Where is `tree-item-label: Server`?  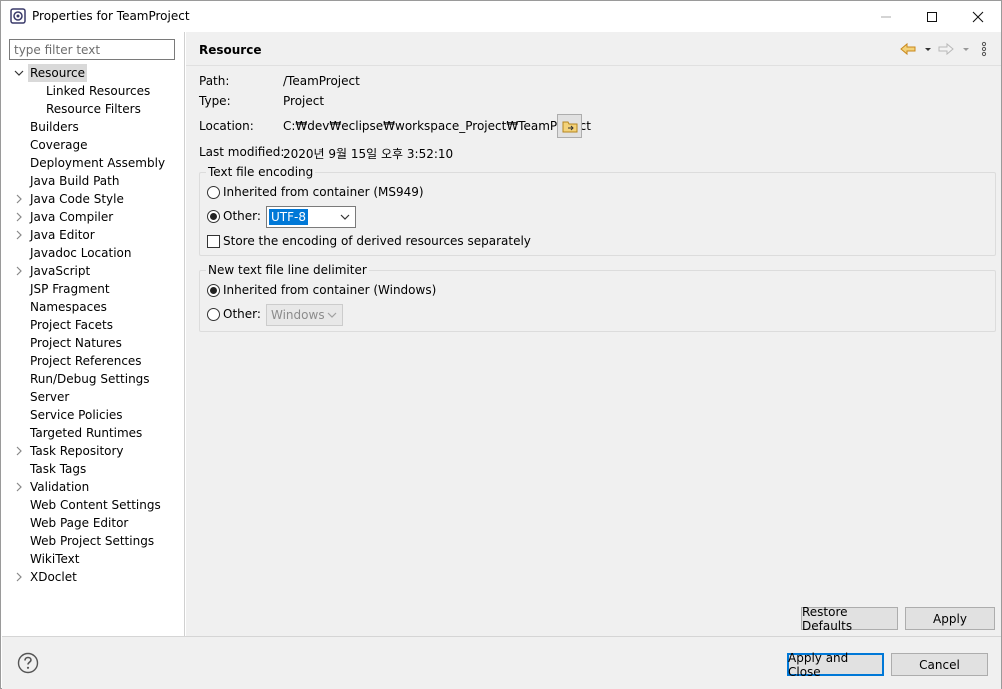
tree-item-label: Server is located at coordinates (50, 397).